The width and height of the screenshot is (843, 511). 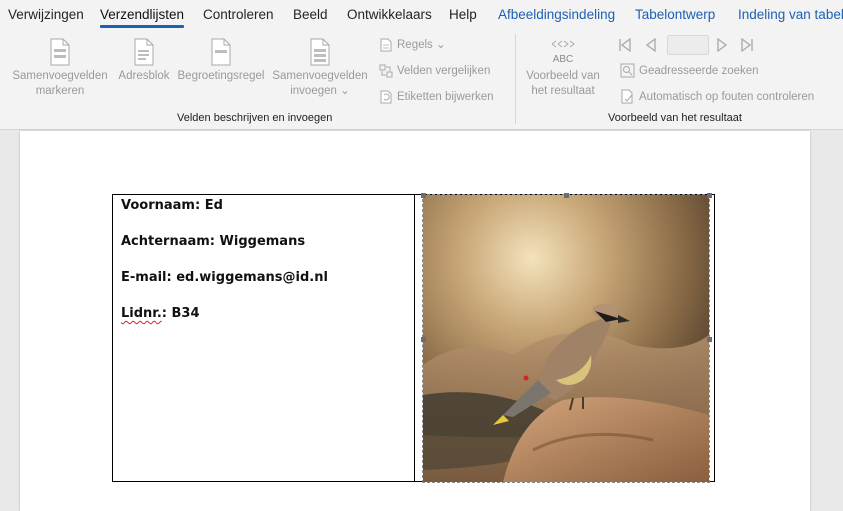 What do you see at coordinates (255, 118) in the screenshot?
I see `group-label-fields: Velden beschrijven en invoegen` at bounding box center [255, 118].